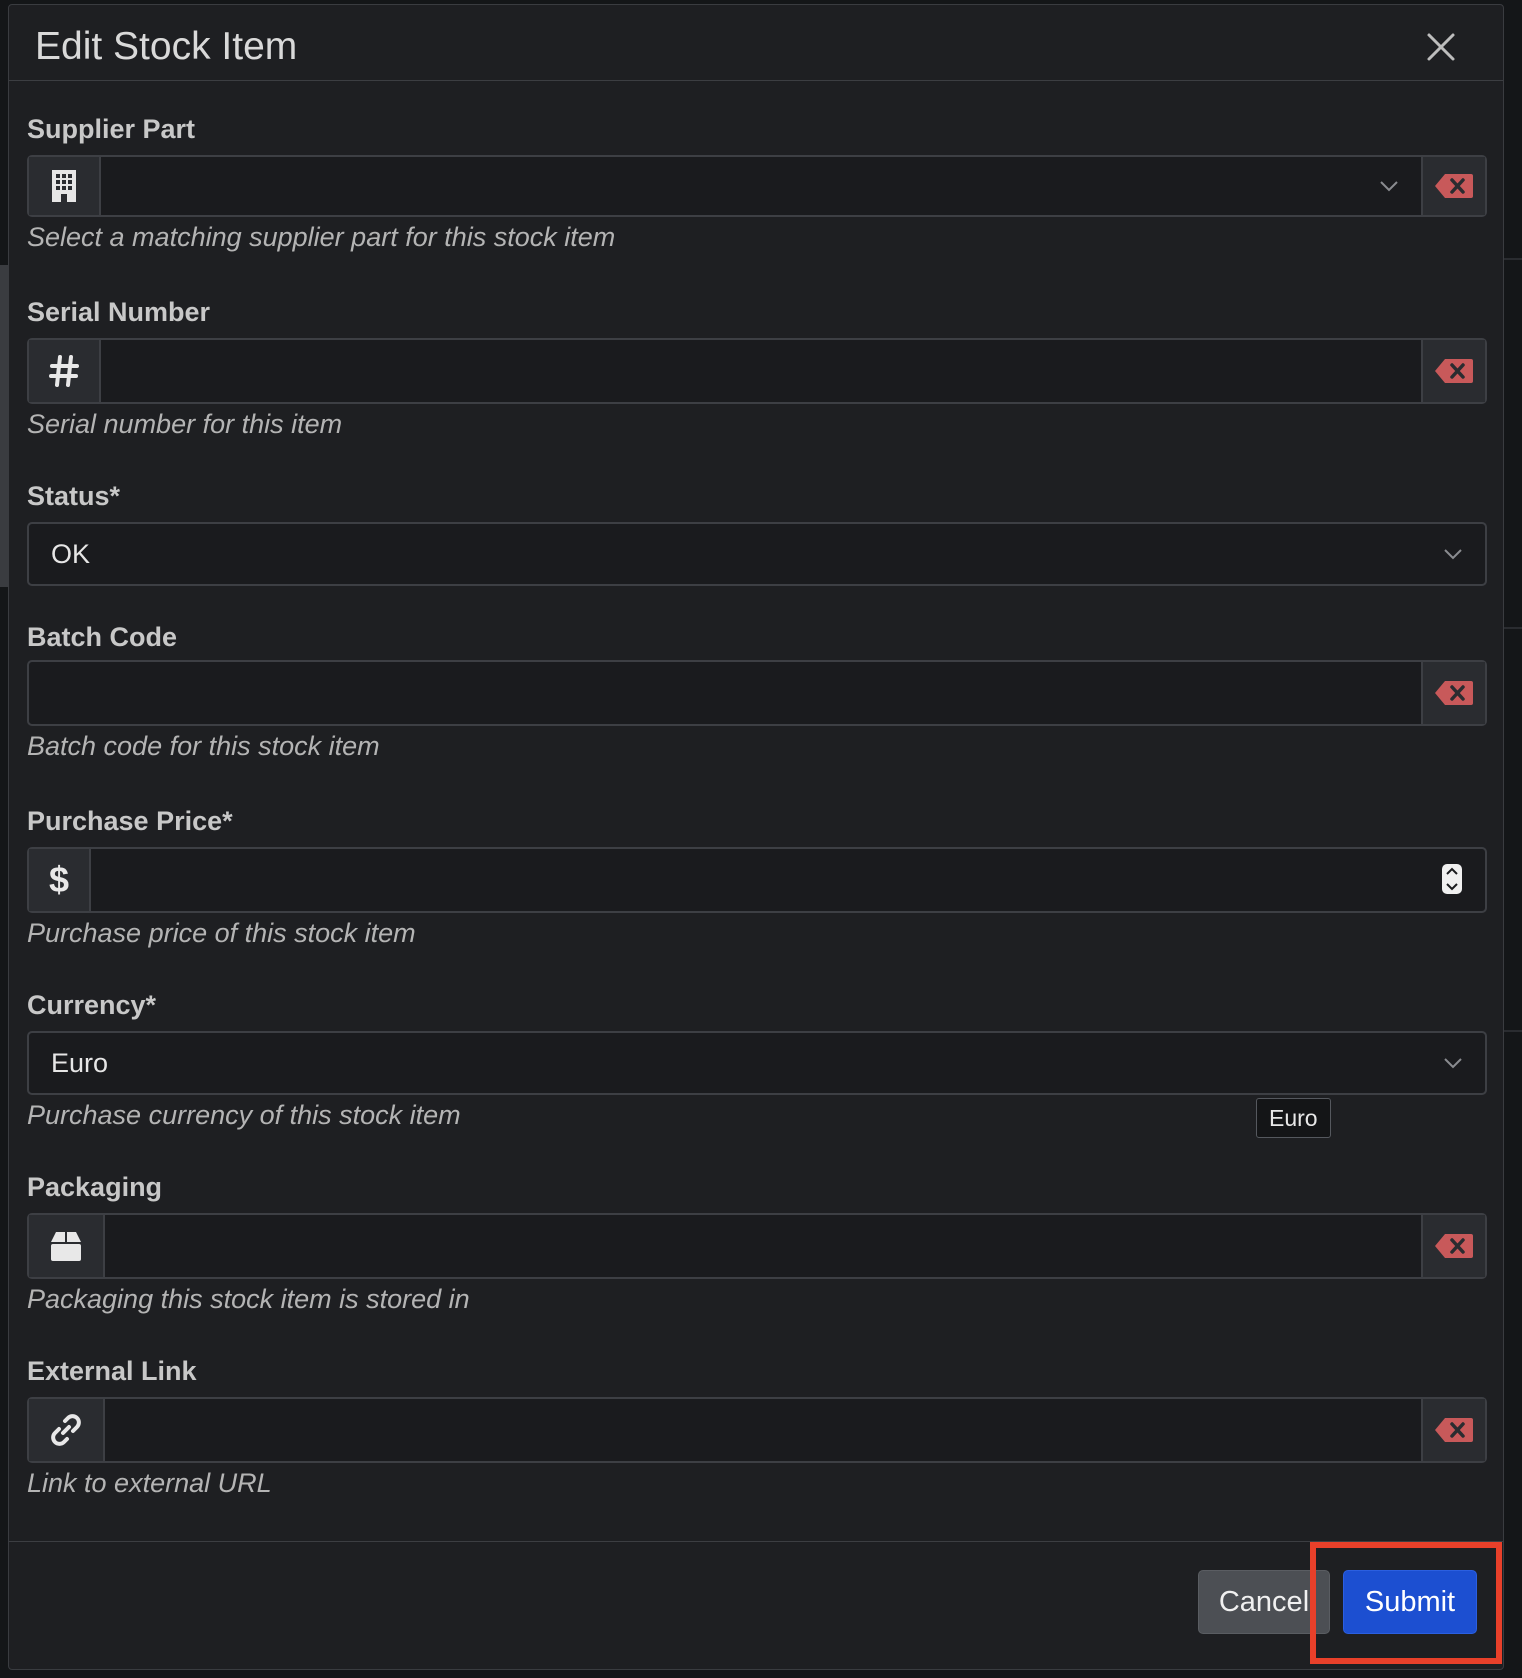 This screenshot has height=1678, width=1522. I want to click on external-link-clear-button, so click(1453, 1430).